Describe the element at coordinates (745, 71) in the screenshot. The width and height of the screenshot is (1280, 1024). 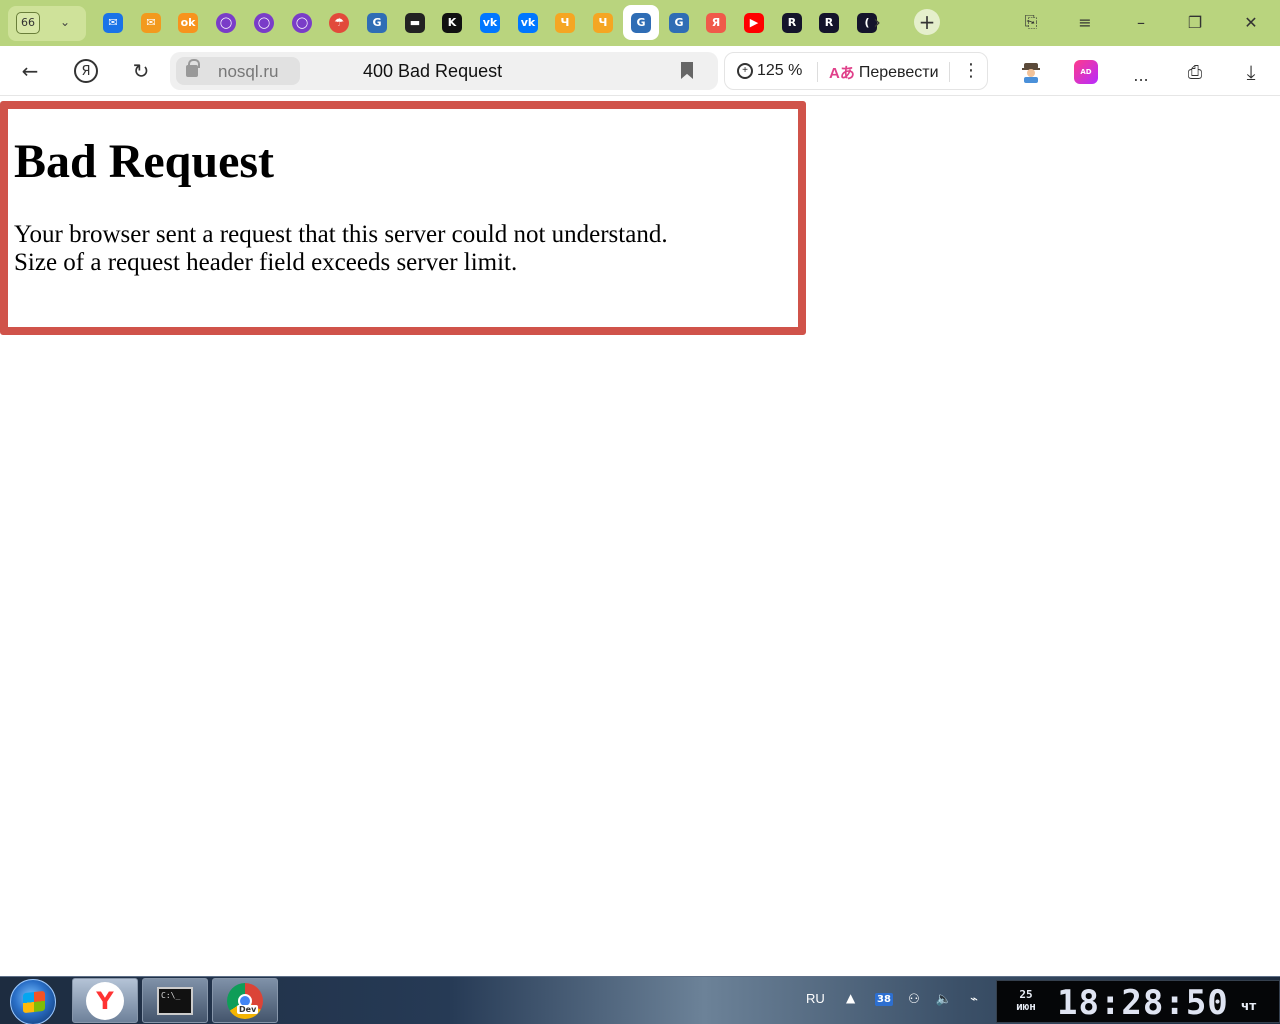
I see `zoom-icon: +` at that location.